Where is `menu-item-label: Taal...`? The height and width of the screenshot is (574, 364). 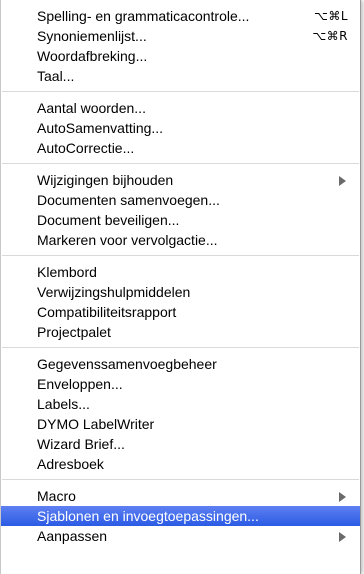 menu-item-label: Taal... is located at coordinates (56, 76).